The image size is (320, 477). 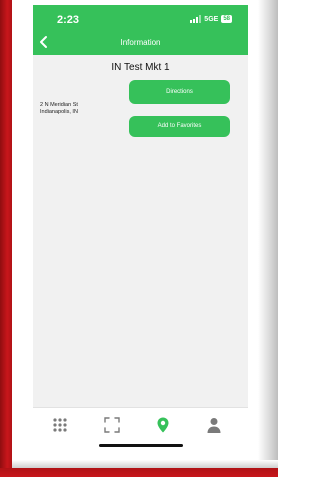 I want to click on frame-bottom-shadow, so click(x=145, y=464).